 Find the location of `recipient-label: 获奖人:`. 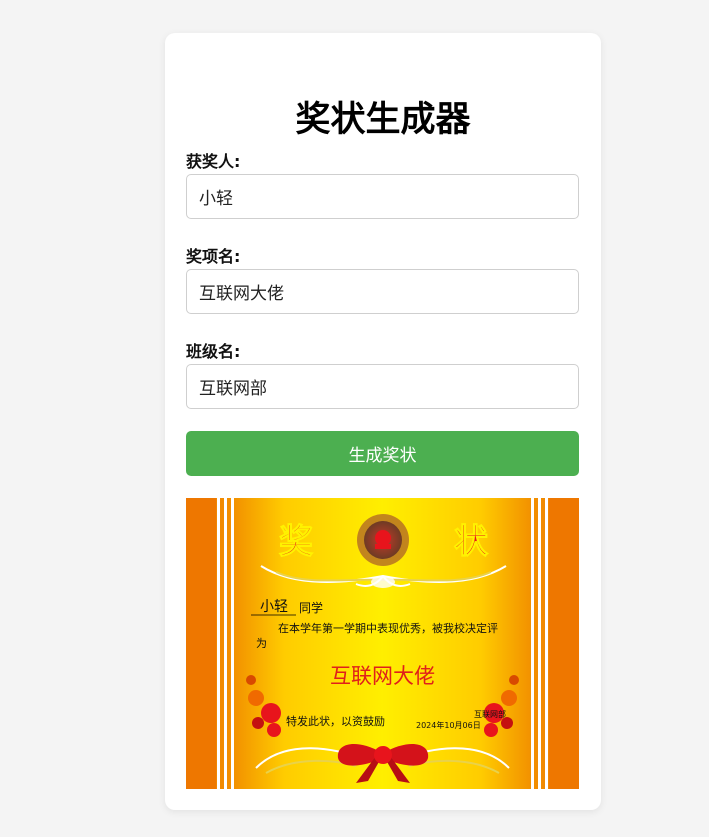

recipient-label: 获奖人: is located at coordinates (213, 161).